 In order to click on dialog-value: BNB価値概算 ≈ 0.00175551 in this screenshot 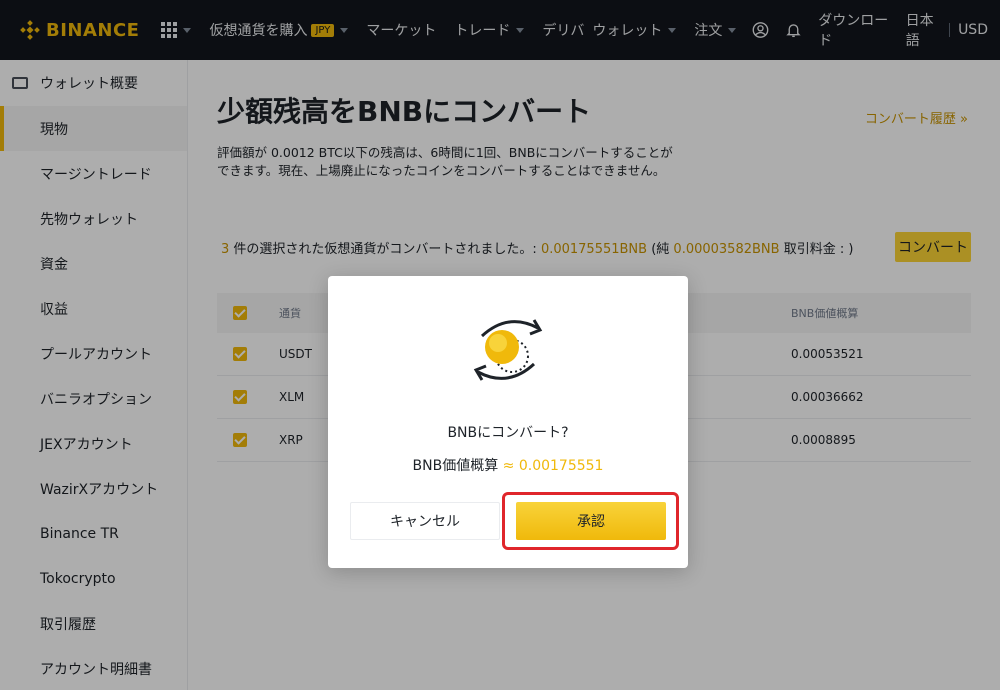, I will do `click(508, 465)`.